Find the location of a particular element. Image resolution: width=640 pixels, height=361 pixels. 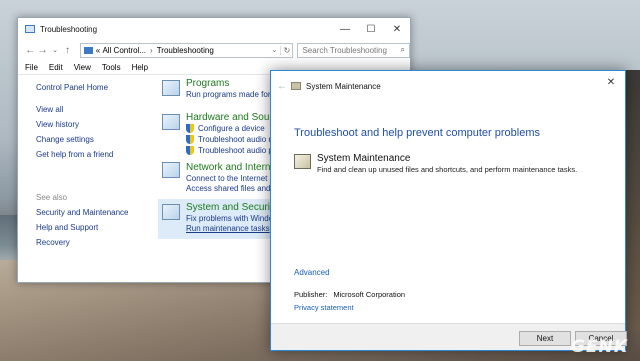

menu-help: Help is located at coordinates (140, 67).